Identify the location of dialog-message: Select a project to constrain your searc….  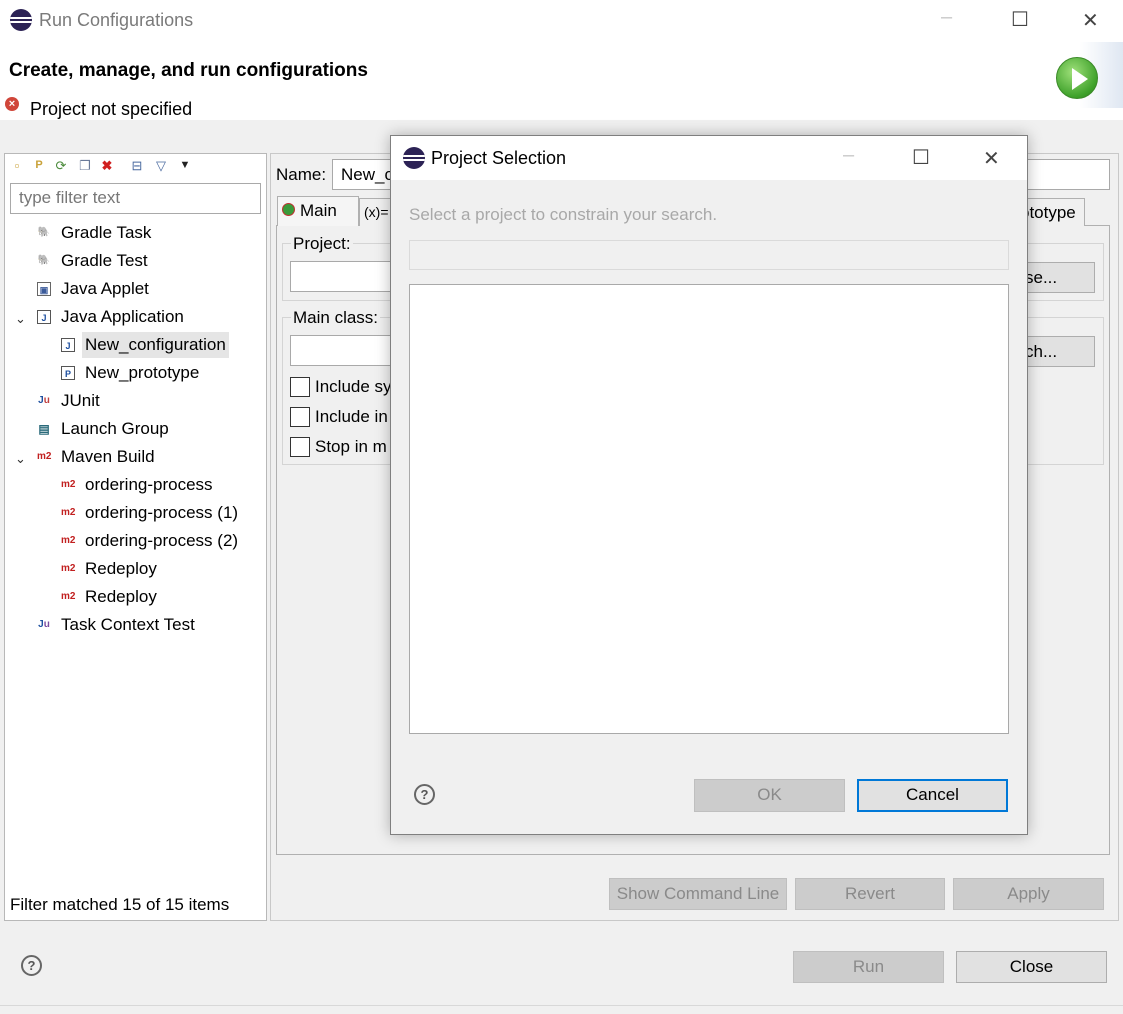
(563, 214).